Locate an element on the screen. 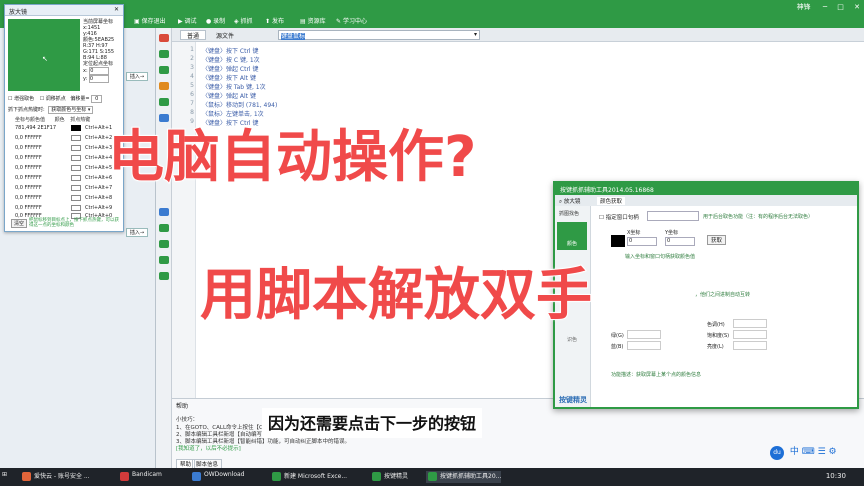  ime-tools-icon: ⌨ ☰ ⚙ is located at coordinates (819, 452).